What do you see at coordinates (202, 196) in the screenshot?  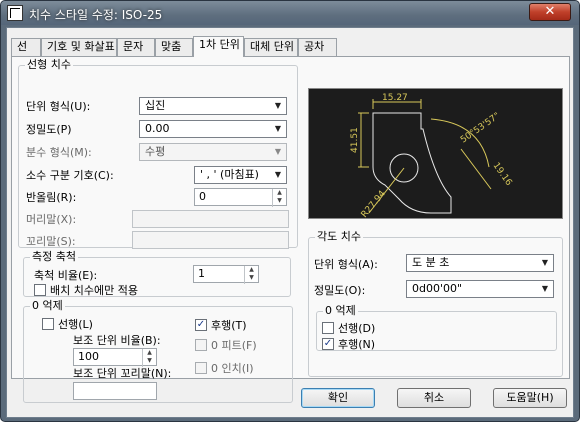 I see `round-off-value: 0` at bounding box center [202, 196].